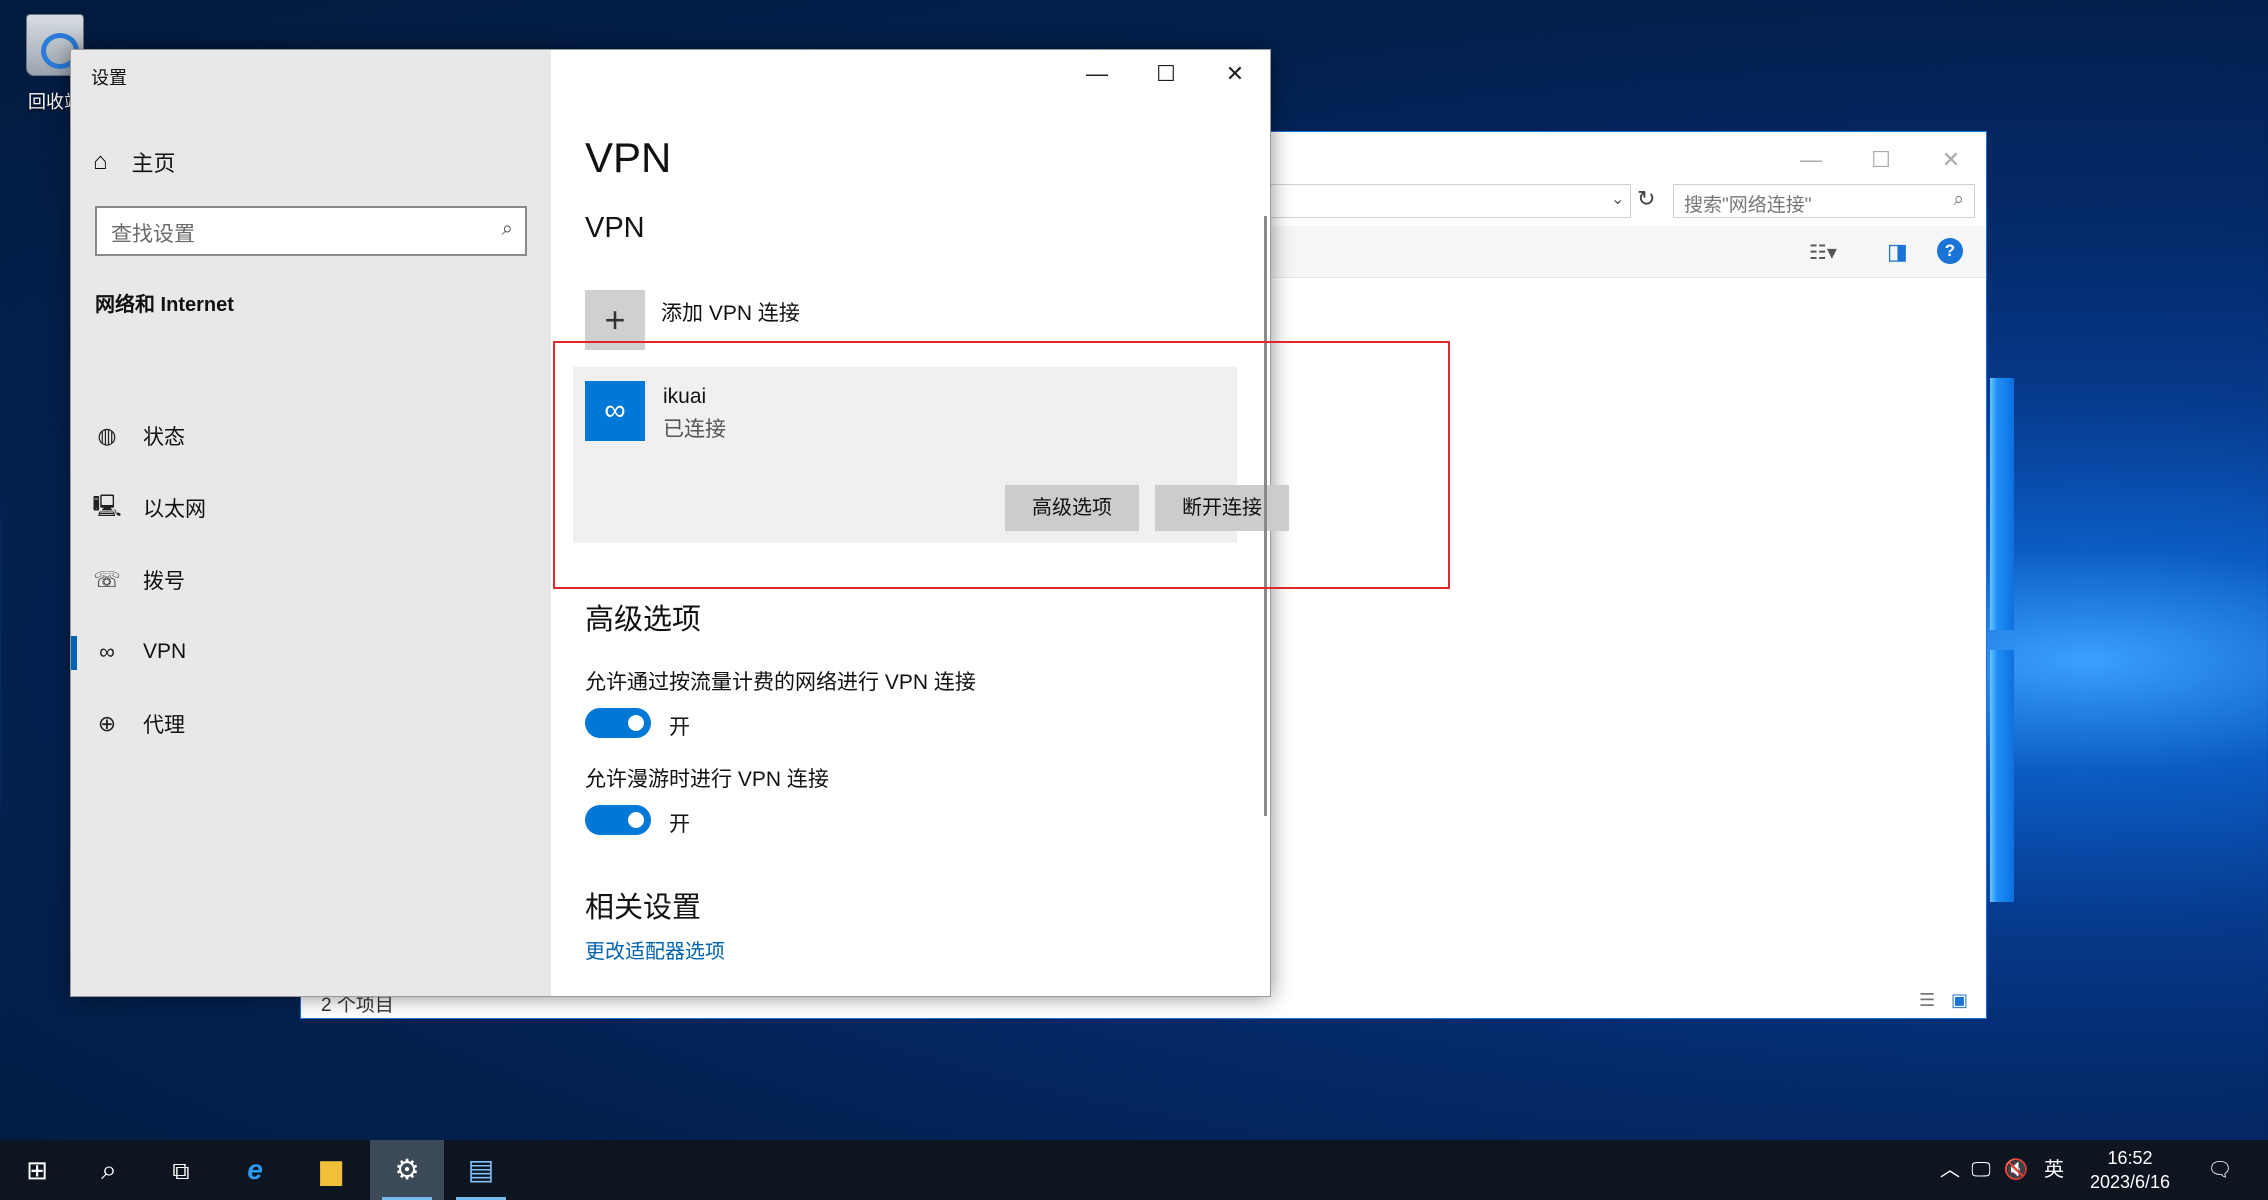 The image size is (2268, 1200). I want to click on globe-icon: ⊕, so click(107, 723).